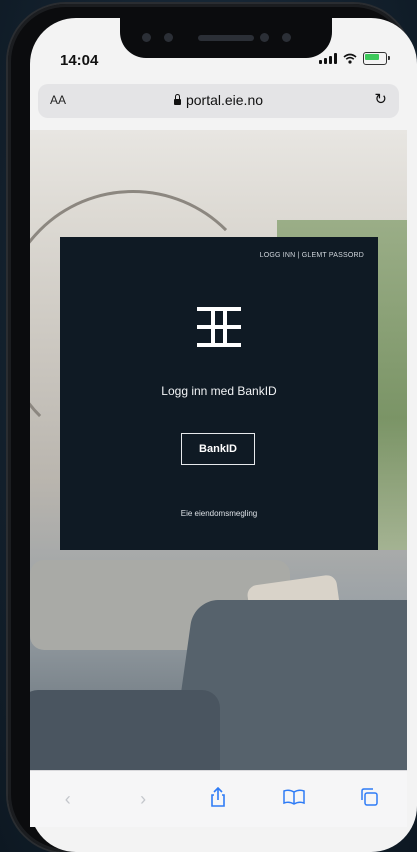  What do you see at coordinates (224, 100) in the screenshot?
I see `url-text: portal.eie.no` at bounding box center [224, 100].